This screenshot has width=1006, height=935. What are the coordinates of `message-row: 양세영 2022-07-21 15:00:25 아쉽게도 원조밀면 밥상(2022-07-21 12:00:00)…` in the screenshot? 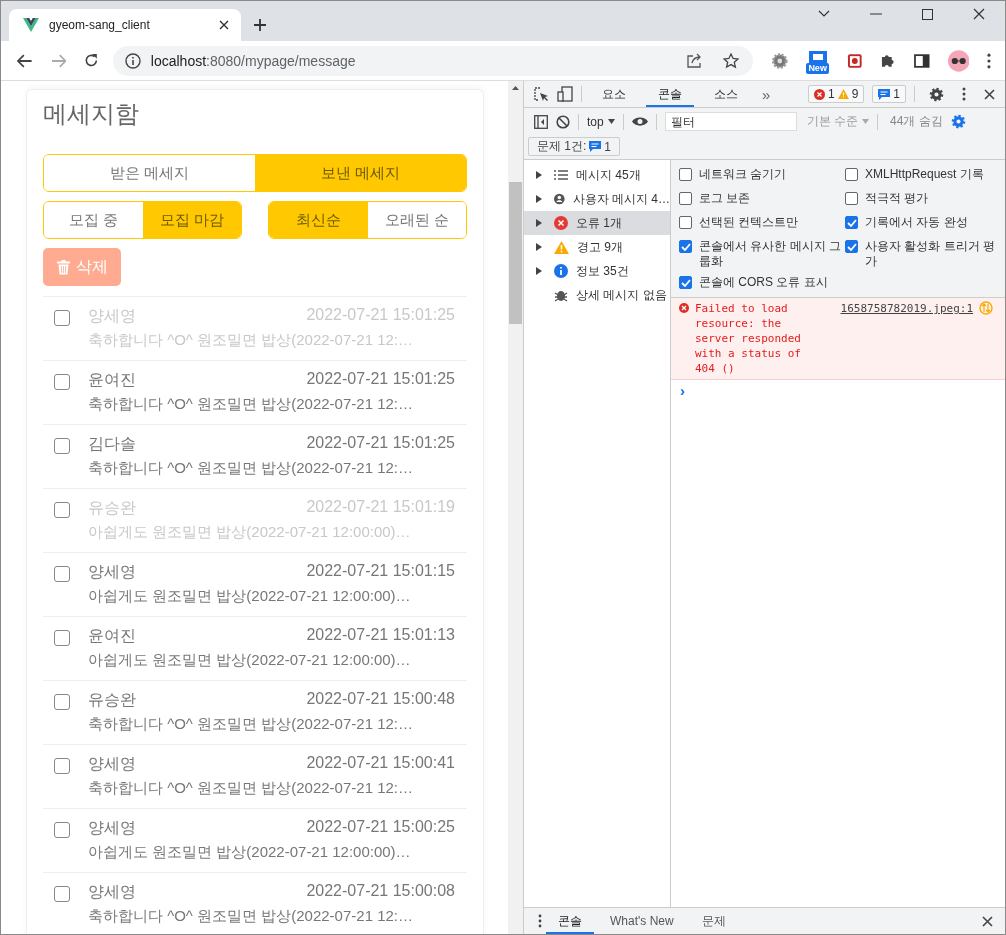 It's located at (255, 840).